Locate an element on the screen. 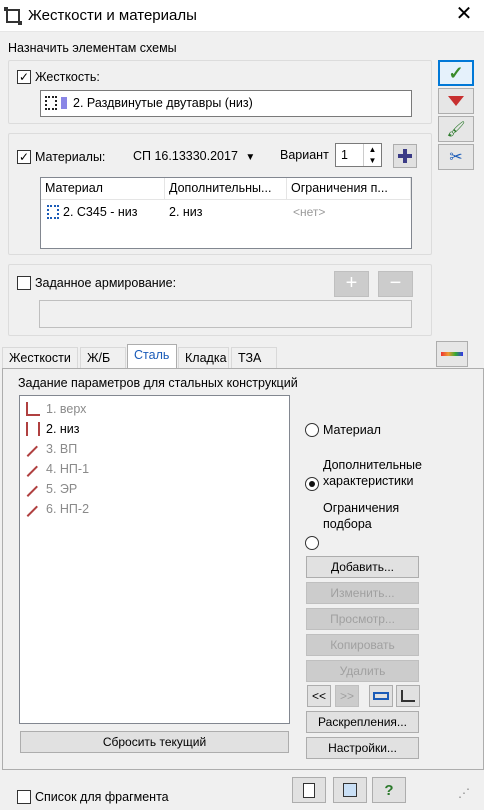  document-button is located at coordinates (309, 790).